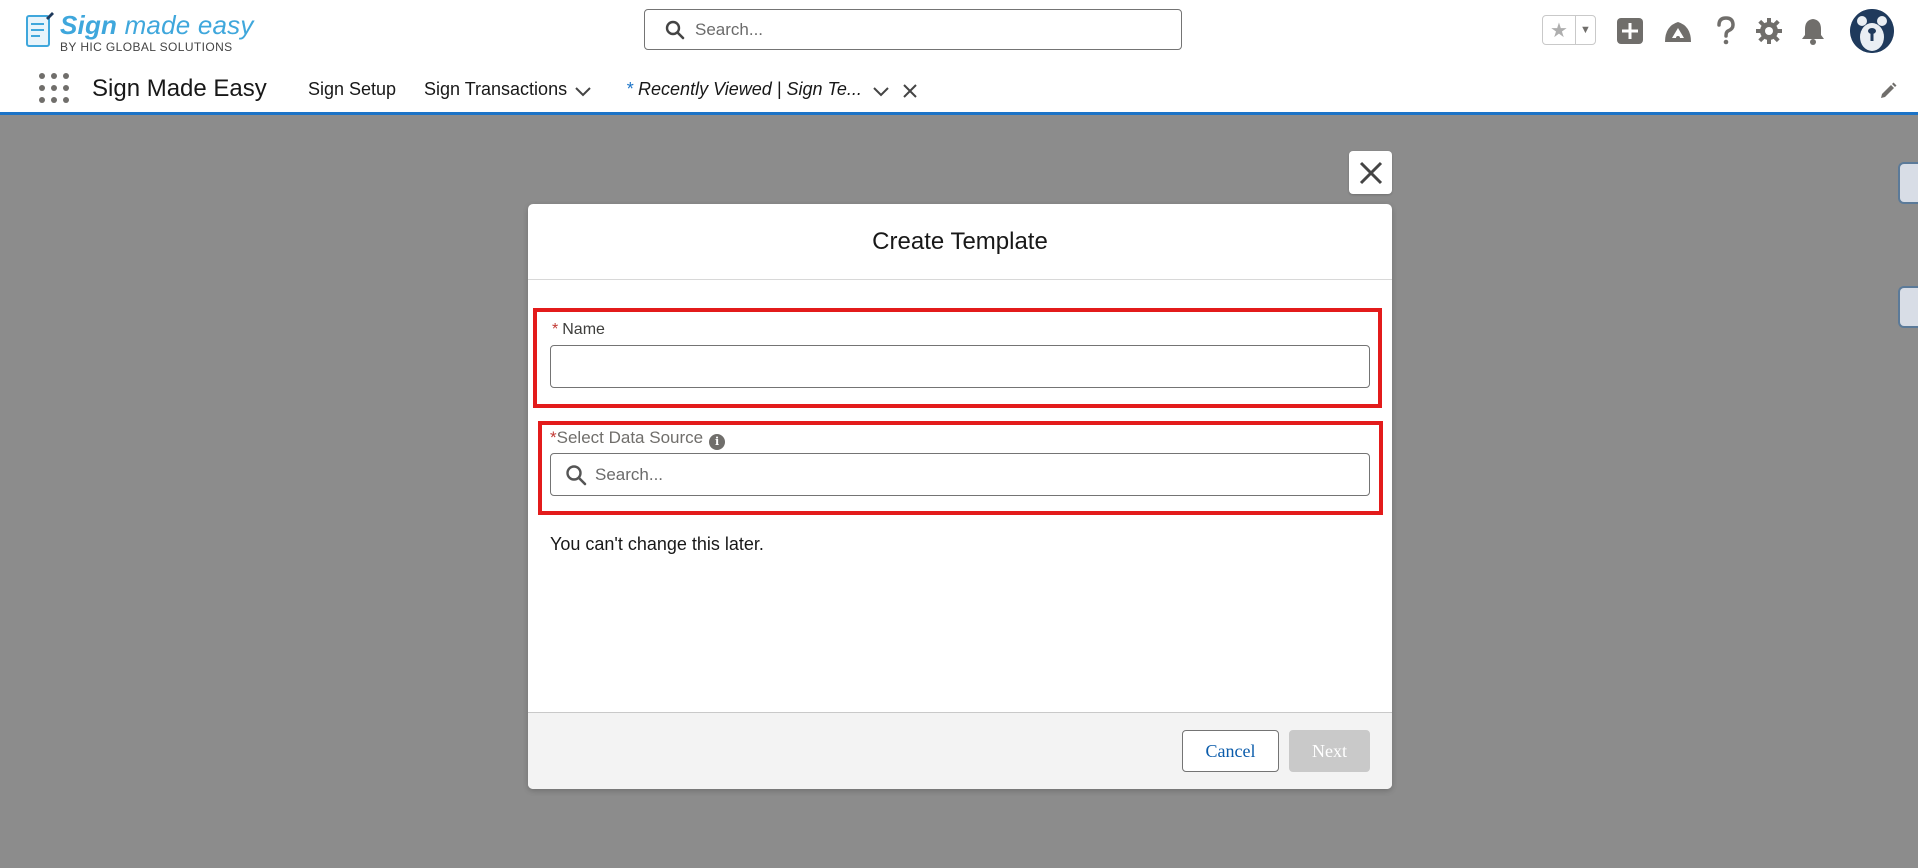  I want to click on app-name: Sign Made Easy, so click(179, 88).